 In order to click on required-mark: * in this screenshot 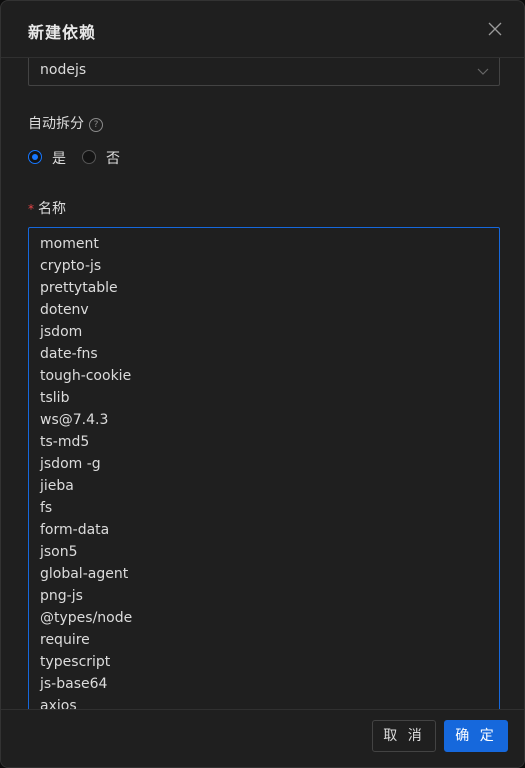, I will do `click(31, 209)`.